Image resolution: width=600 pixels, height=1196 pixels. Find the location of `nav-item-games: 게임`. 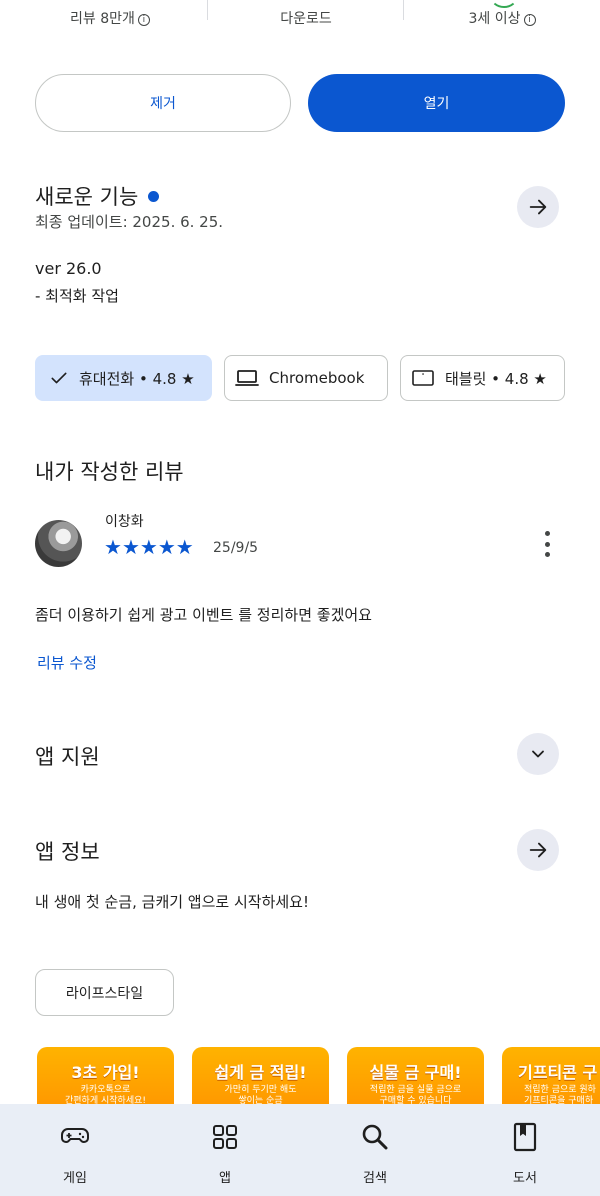

nav-item-games: 게임 is located at coordinates (75, 1150).